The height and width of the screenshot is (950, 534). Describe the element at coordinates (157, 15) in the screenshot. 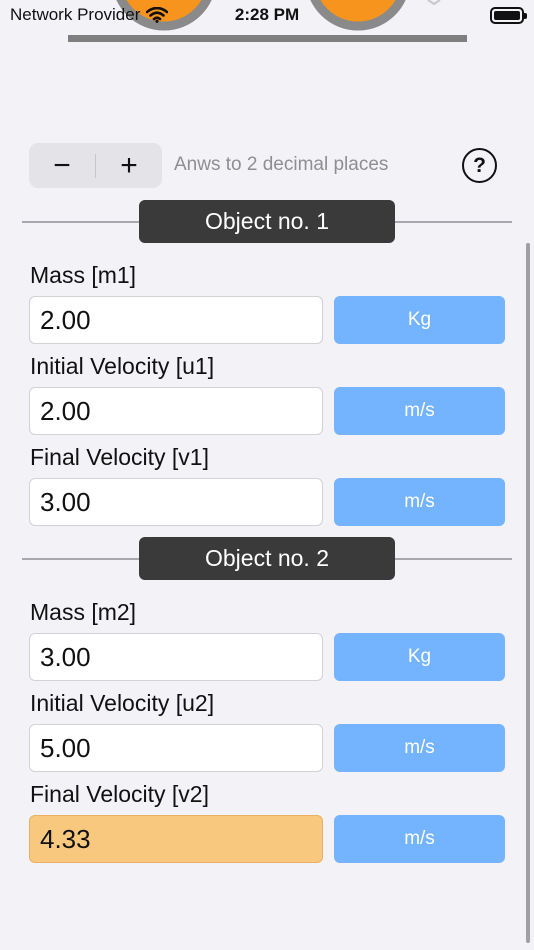

I see `wifi-icon` at that location.